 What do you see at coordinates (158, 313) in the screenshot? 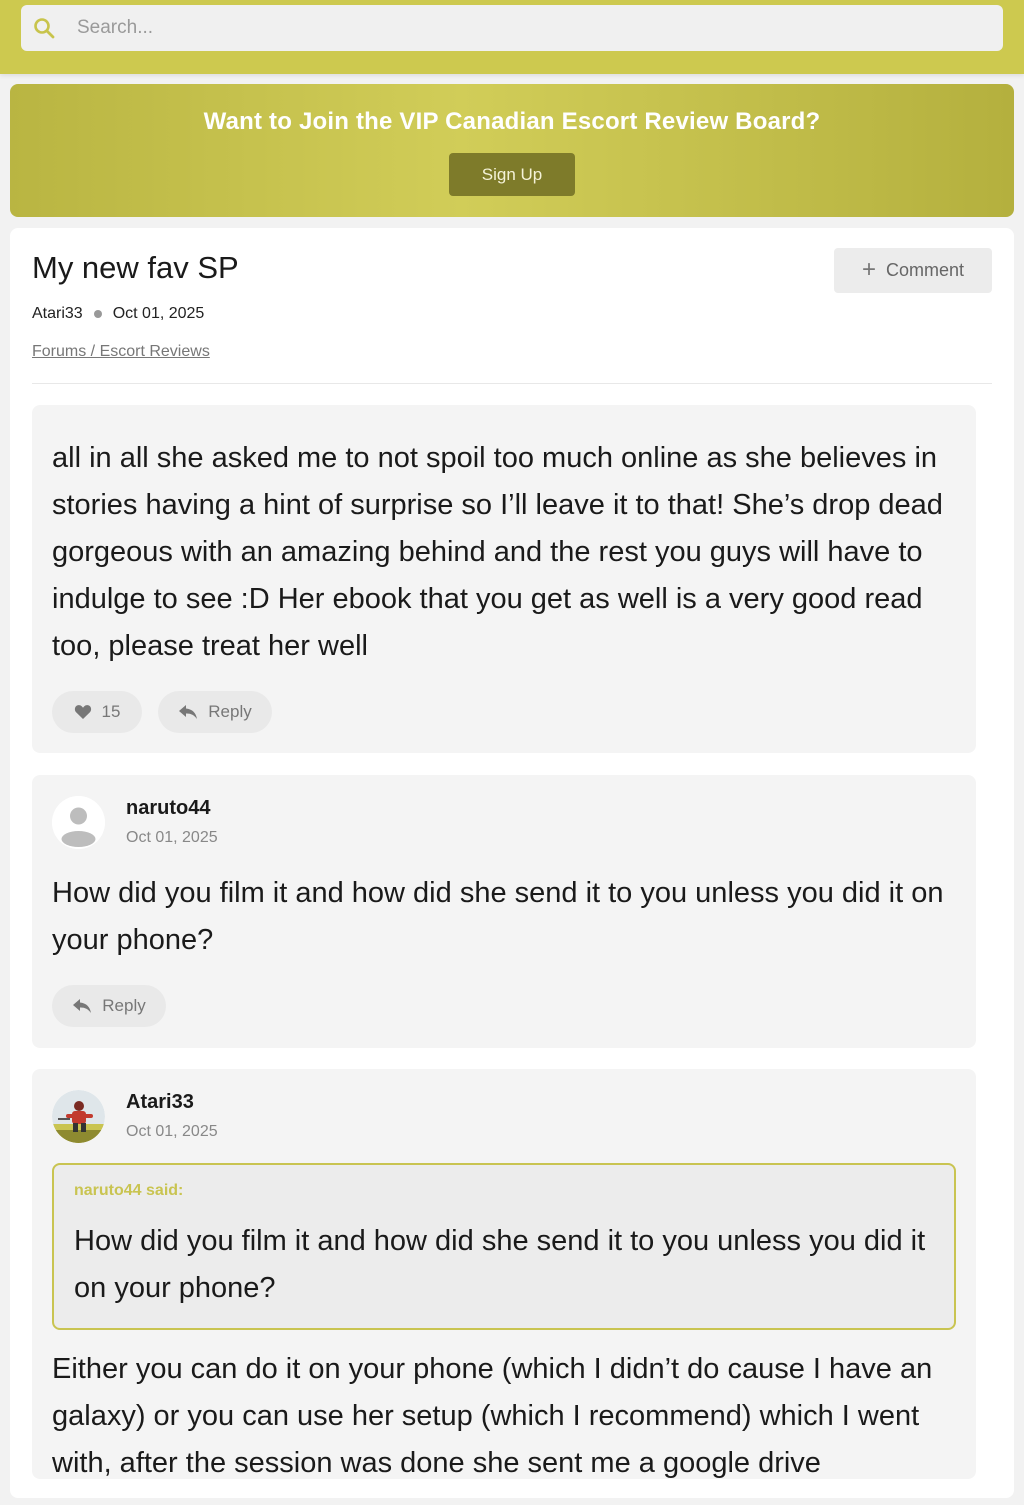
I see `thread-date: Oct 01, 2025` at bounding box center [158, 313].